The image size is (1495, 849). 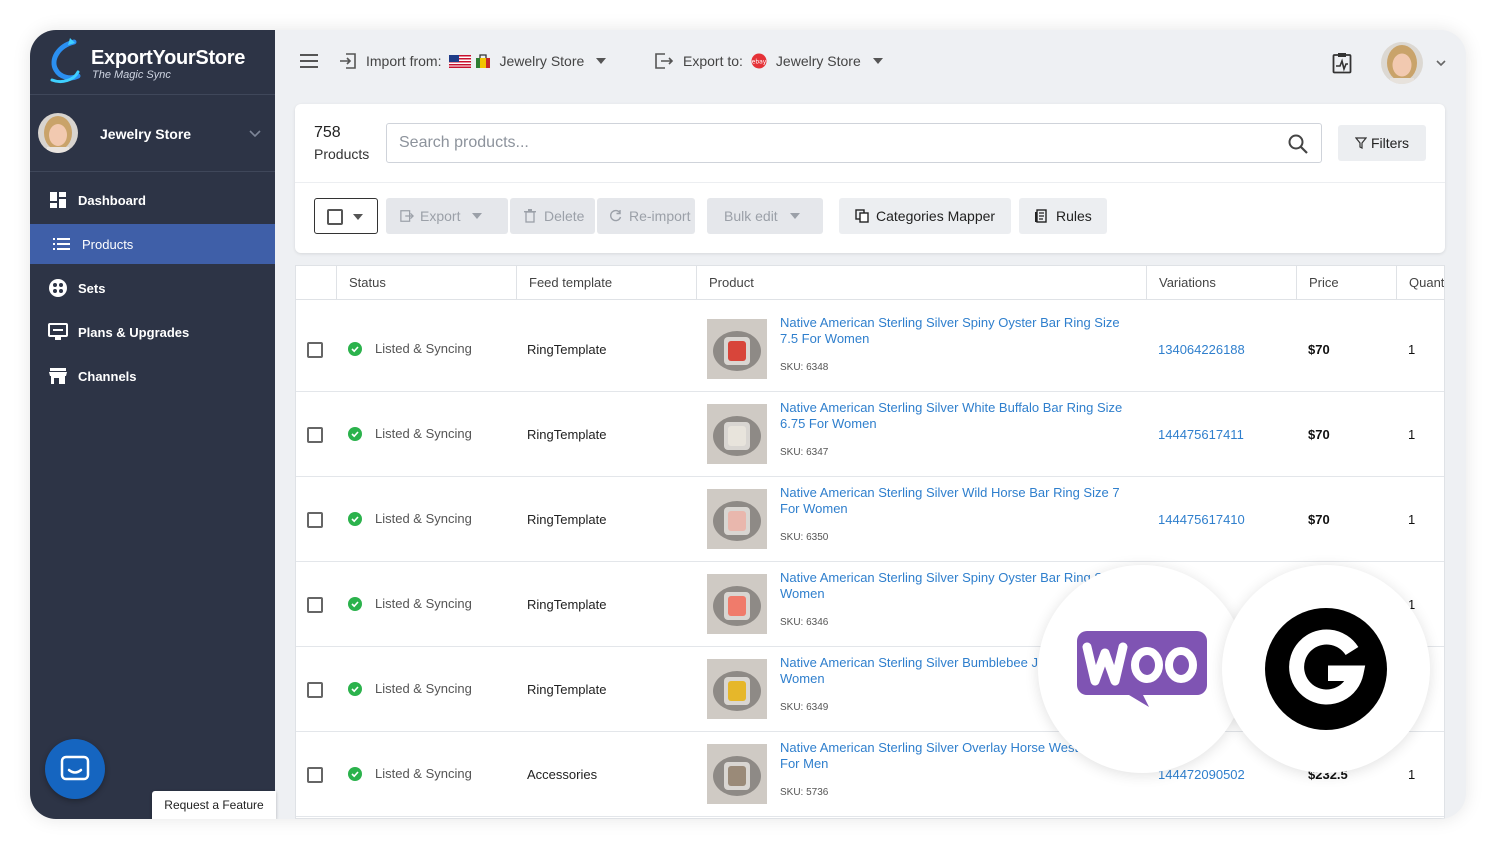 What do you see at coordinates (152, 244) in the screenshot?
I see `sidebar-item-products: Products` at bounding box center [152, 244].